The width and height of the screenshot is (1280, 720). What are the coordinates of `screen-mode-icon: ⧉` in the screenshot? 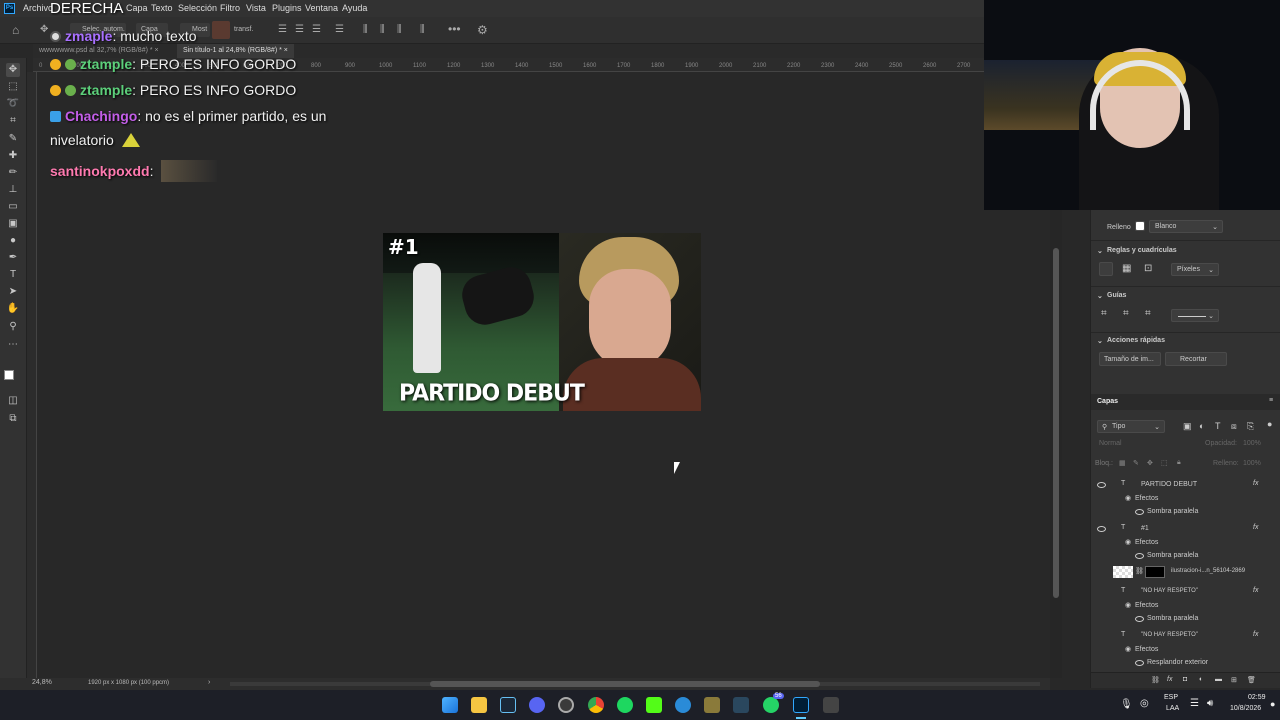 It's located at (13, 419).